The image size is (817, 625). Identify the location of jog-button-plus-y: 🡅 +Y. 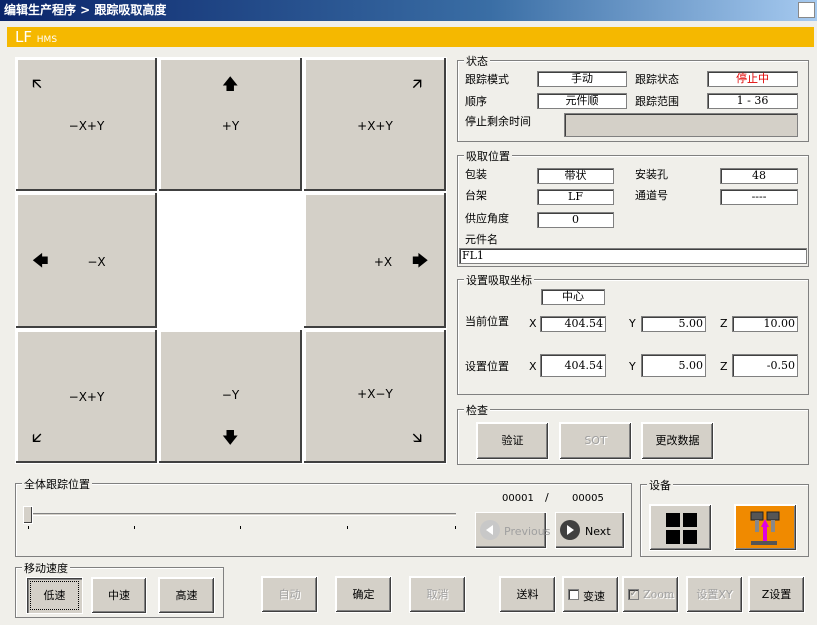
(230, 124).